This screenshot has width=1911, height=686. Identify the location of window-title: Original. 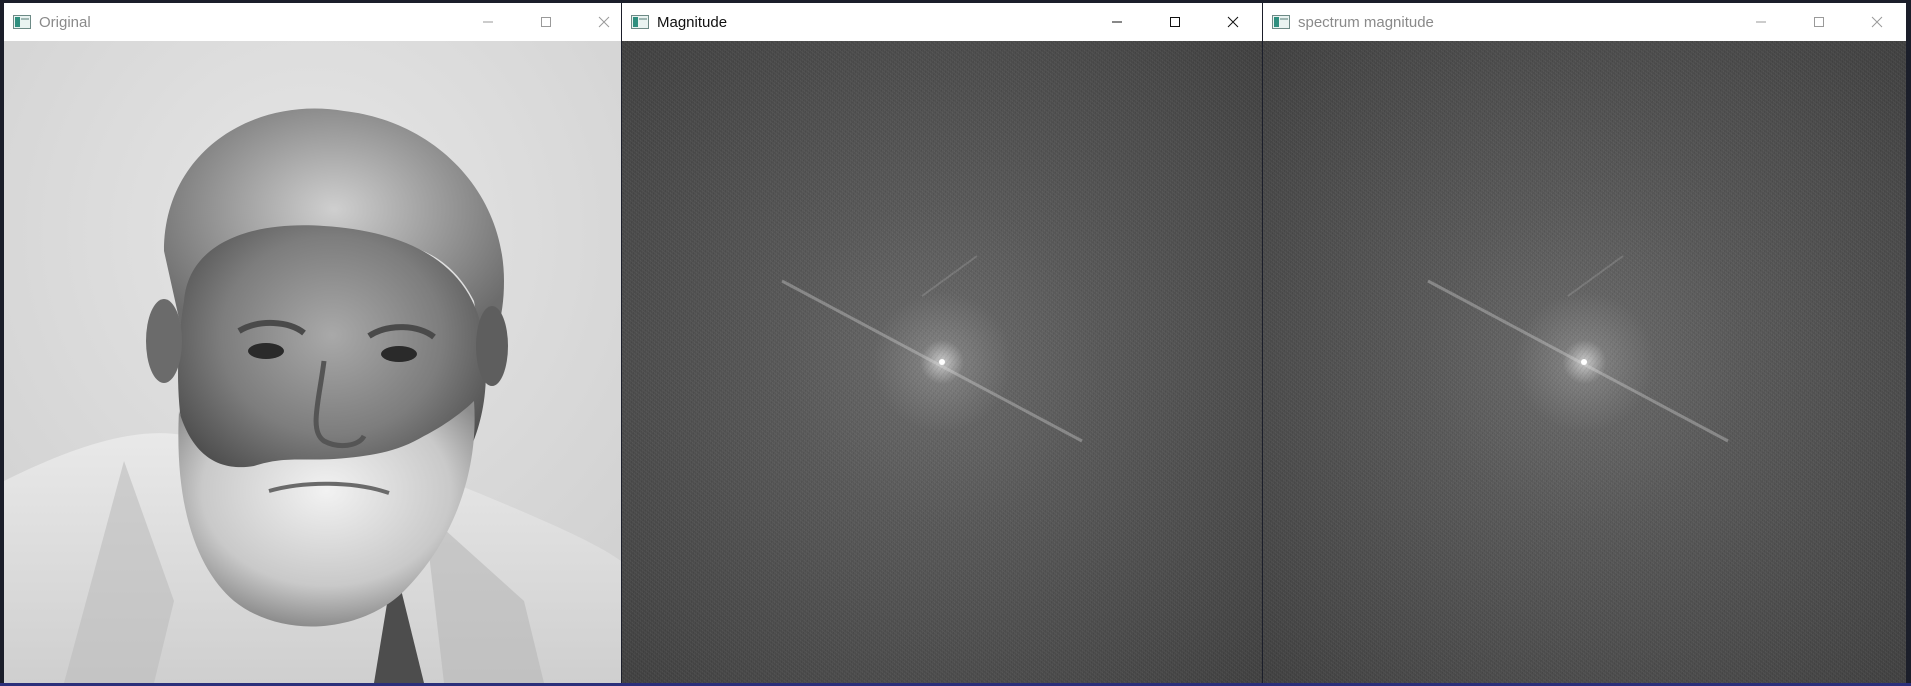
(65, 22).